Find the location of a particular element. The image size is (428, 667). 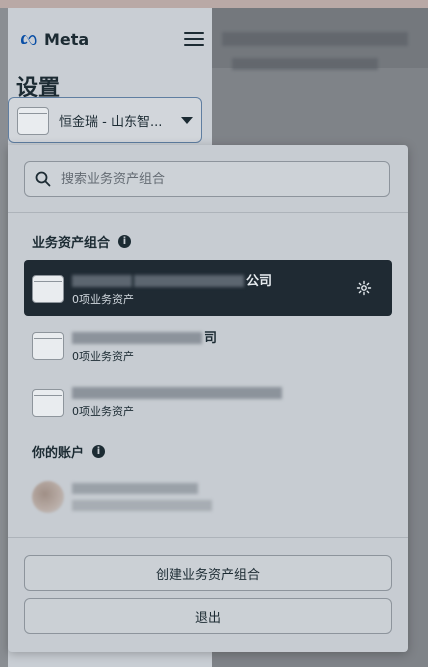

avatar is located at coordinates (48, 497).